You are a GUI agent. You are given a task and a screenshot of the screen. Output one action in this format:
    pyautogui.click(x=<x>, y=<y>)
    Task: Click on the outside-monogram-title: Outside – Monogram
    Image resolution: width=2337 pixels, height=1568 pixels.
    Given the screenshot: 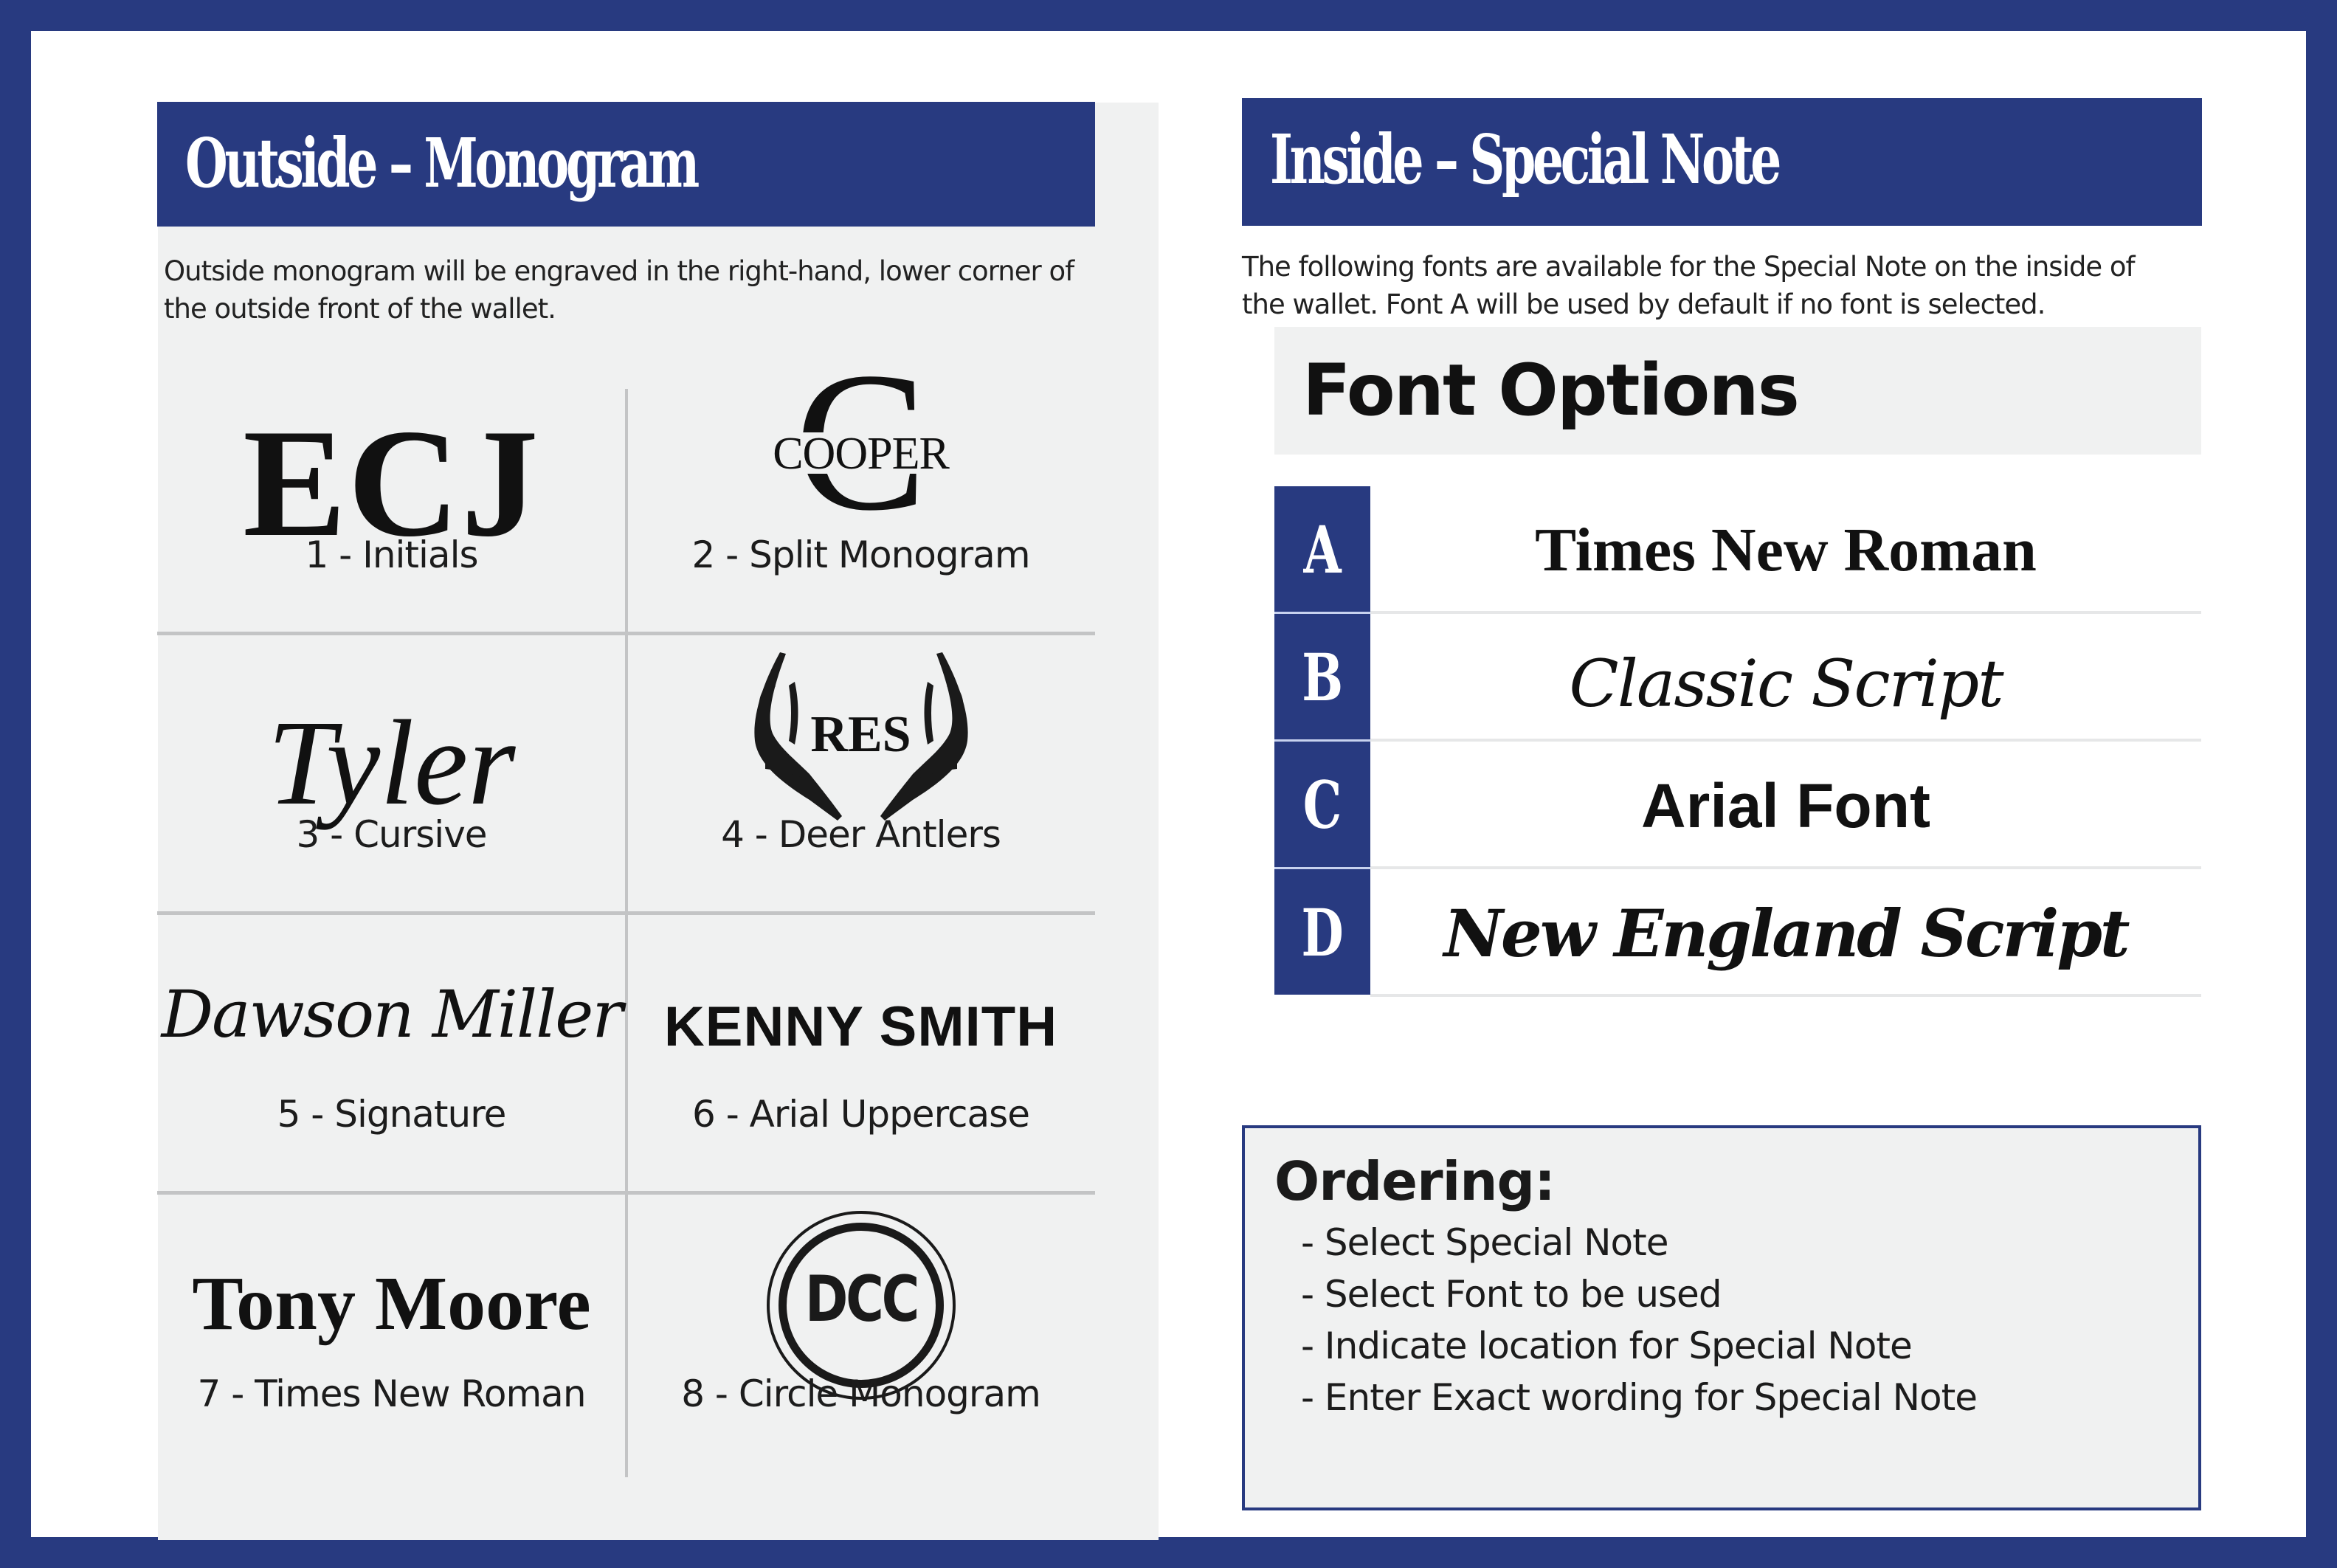 What is the action you would take?
    pyautogui.click(x=442, y=163)
    